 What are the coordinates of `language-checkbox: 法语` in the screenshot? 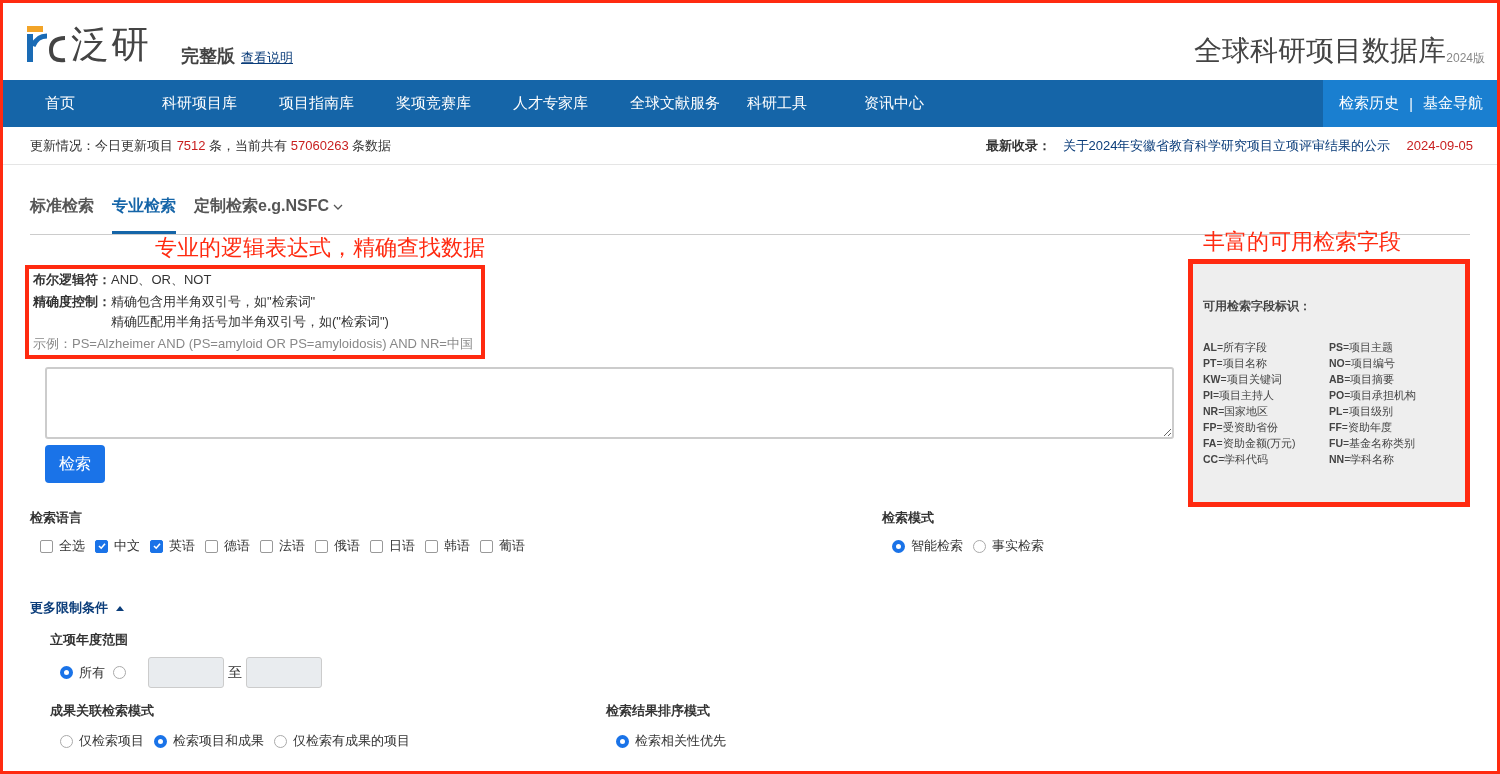 It's located at (282, 546).